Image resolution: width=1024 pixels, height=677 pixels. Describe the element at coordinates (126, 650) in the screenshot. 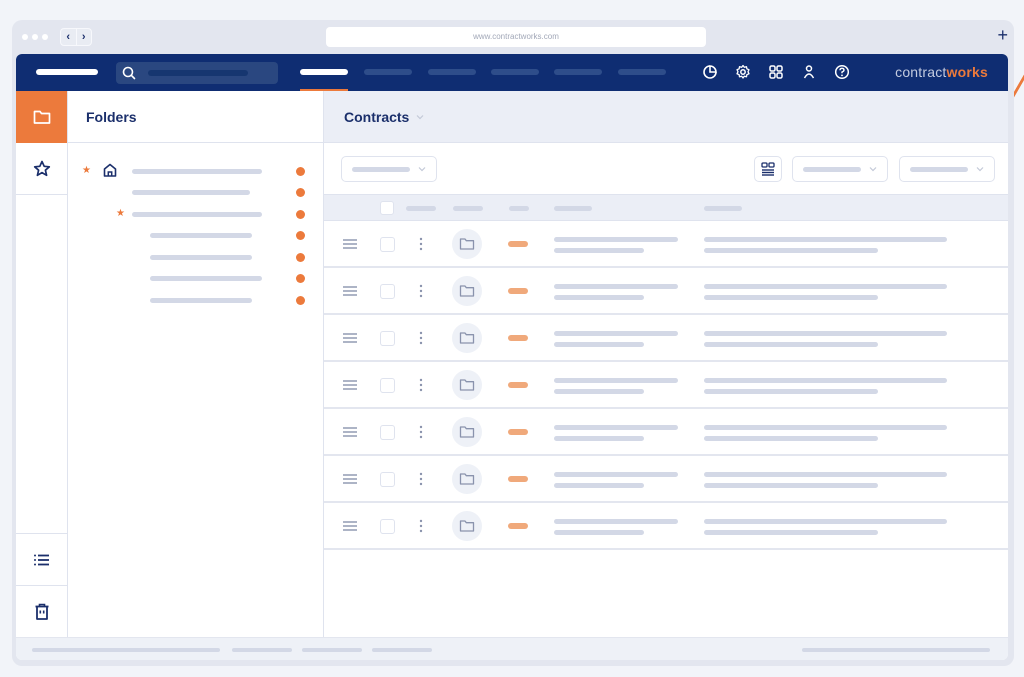

I see `status-placeholder` at that location.